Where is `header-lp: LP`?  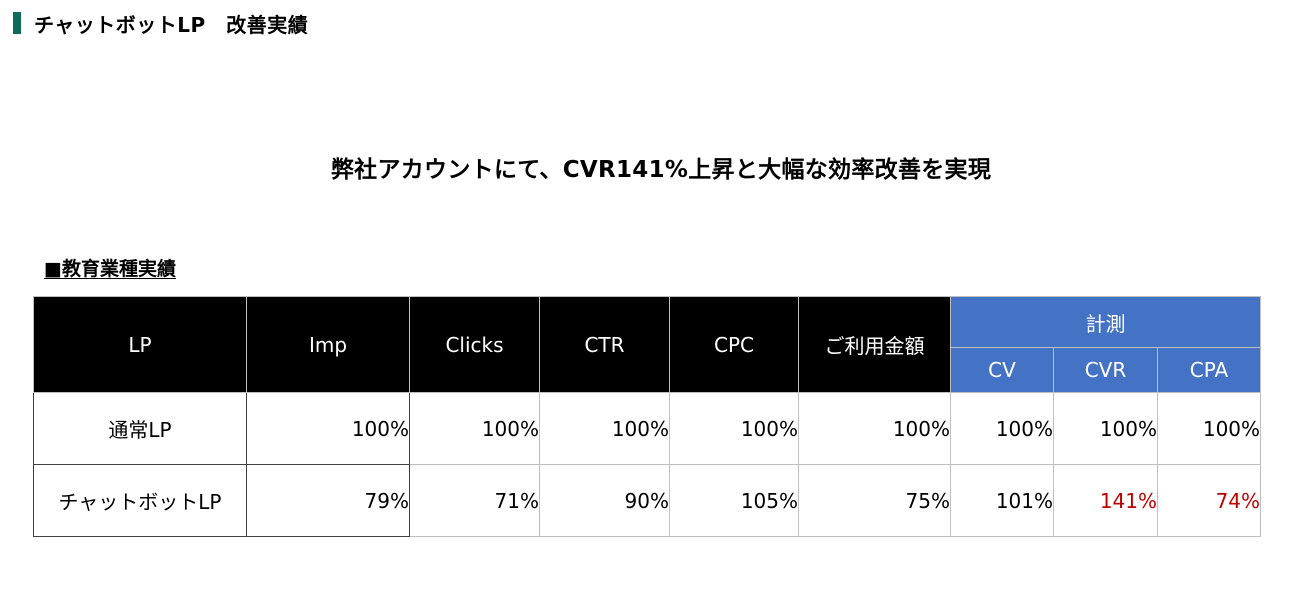
header-lp: LP is located at coordinates (140, 344).